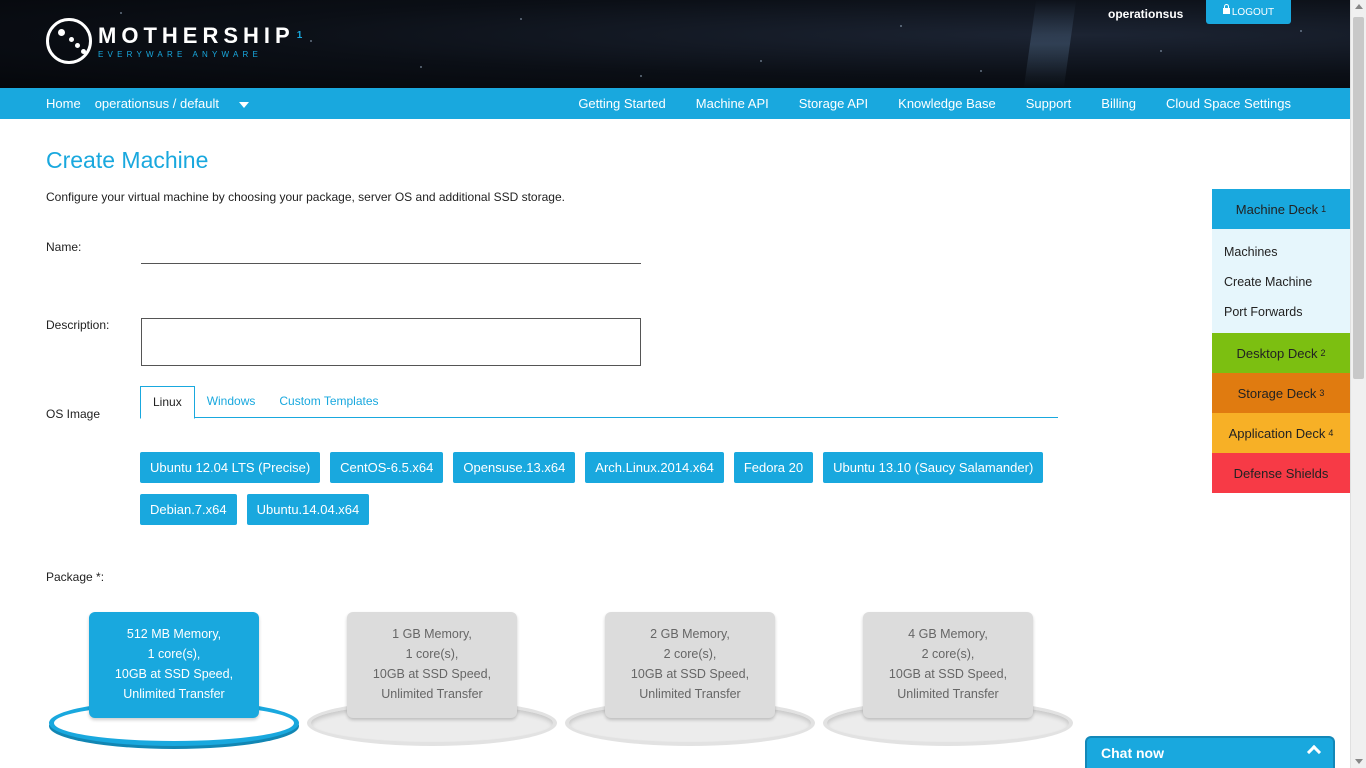 This screenshot has height=768, width=1366. Describe the element at coordinates (328, 402) in the screenshot. I see `tab-custom-templates: Custom Templates` at that location.